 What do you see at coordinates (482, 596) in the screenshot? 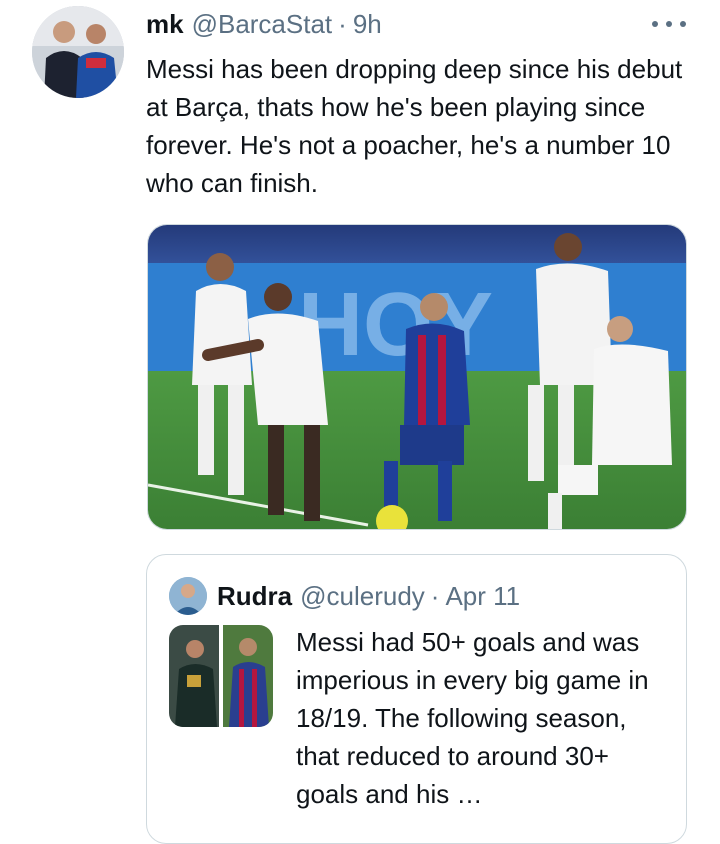
I see `quoted-tweet-date: Apr 11` at bounding box center [482, 596].